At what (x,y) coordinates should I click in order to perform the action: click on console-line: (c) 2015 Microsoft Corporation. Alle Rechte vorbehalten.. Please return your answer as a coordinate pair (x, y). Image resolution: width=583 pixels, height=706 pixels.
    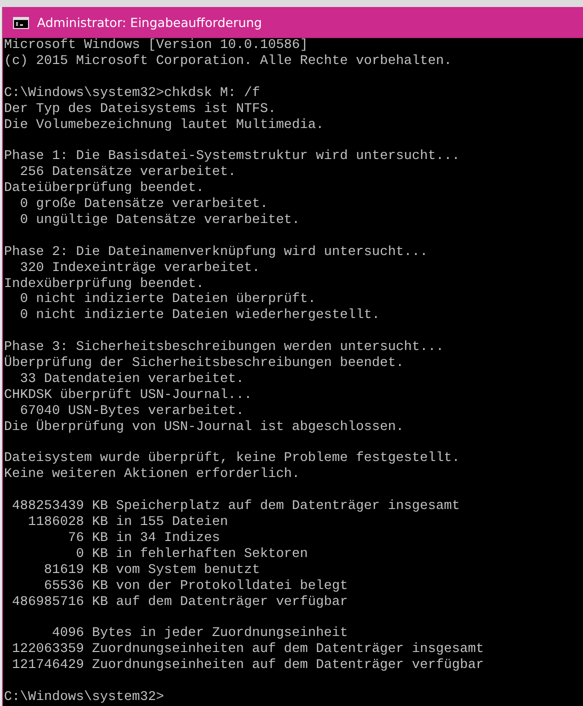
    Looking at the image, I should click on (228, 62).